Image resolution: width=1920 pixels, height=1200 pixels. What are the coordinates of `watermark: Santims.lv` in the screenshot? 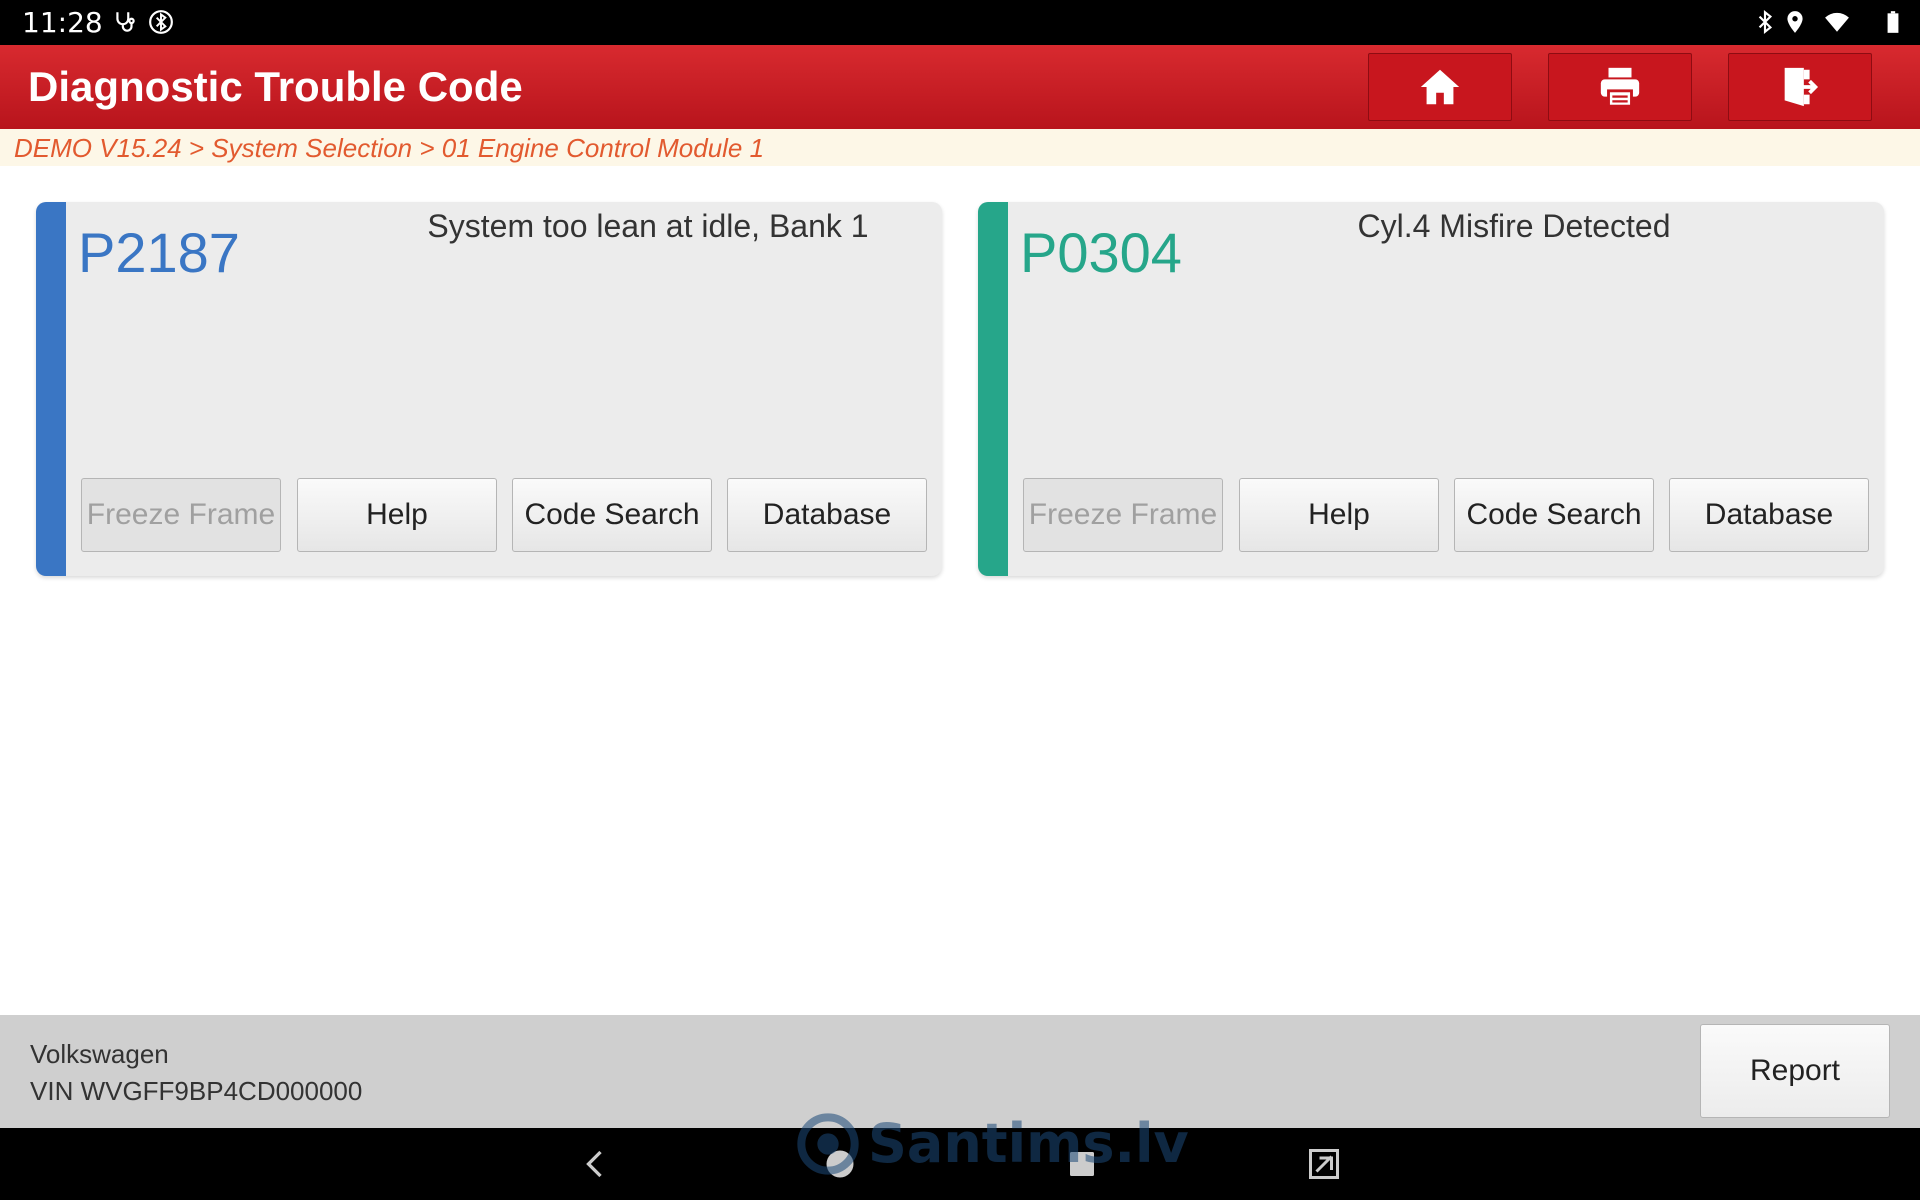 It's located at (992, 1143).